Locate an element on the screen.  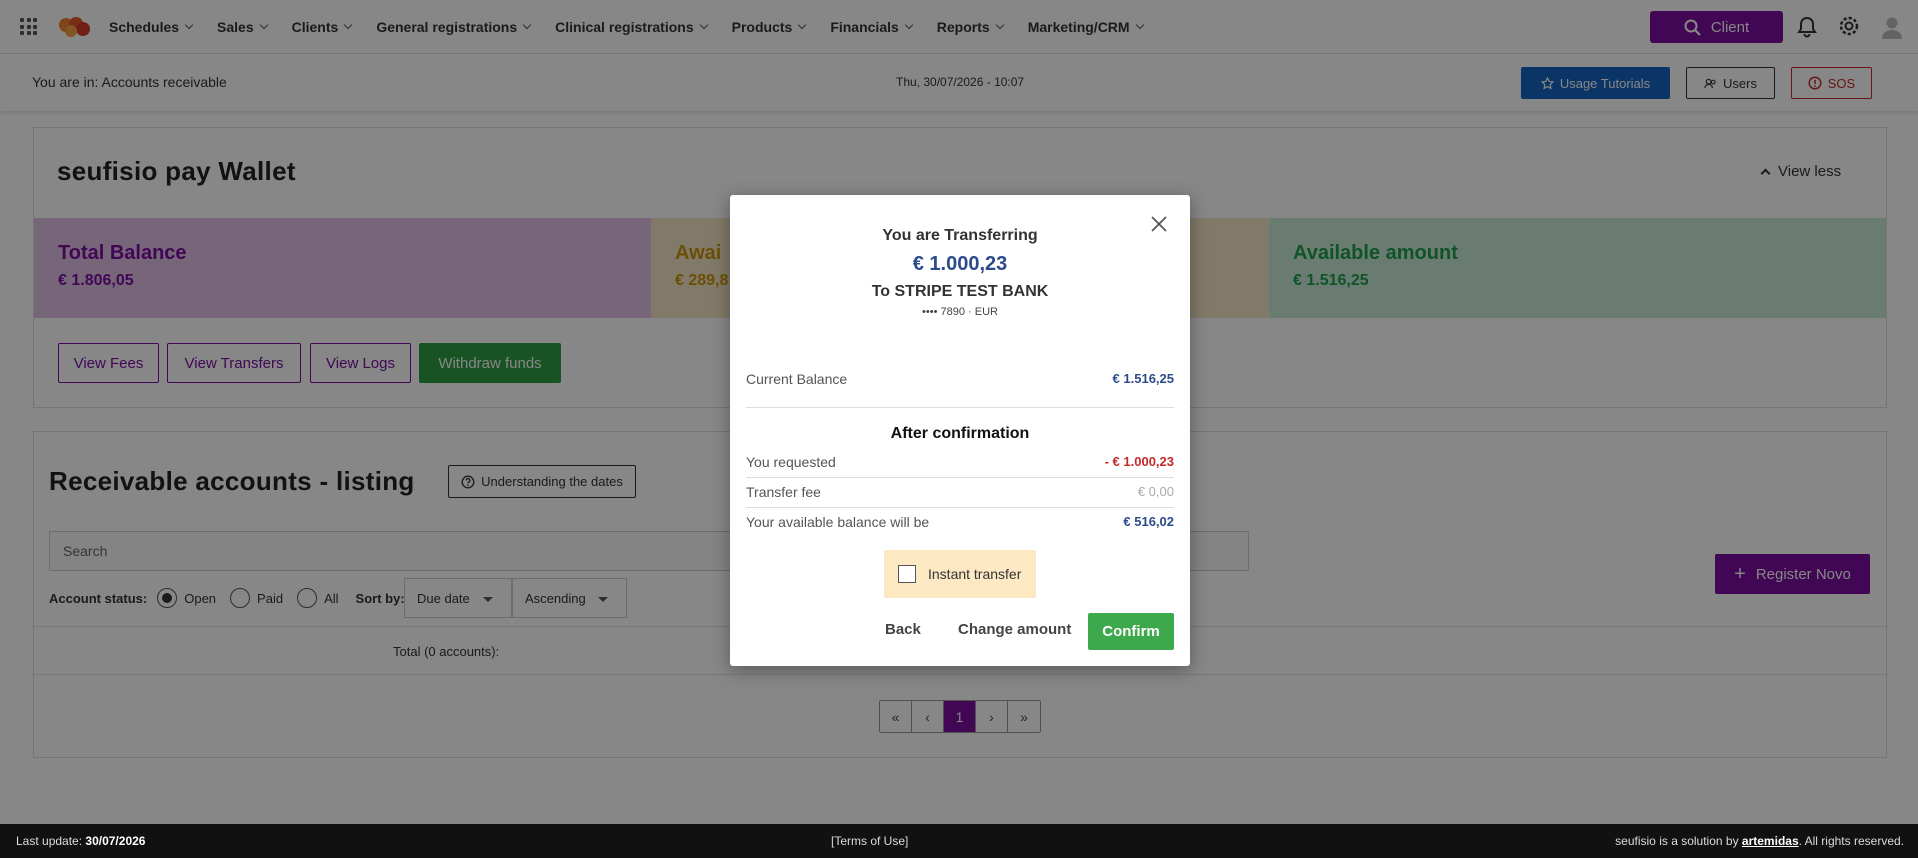
row-label: You requested is located at coordinates (791, 462).